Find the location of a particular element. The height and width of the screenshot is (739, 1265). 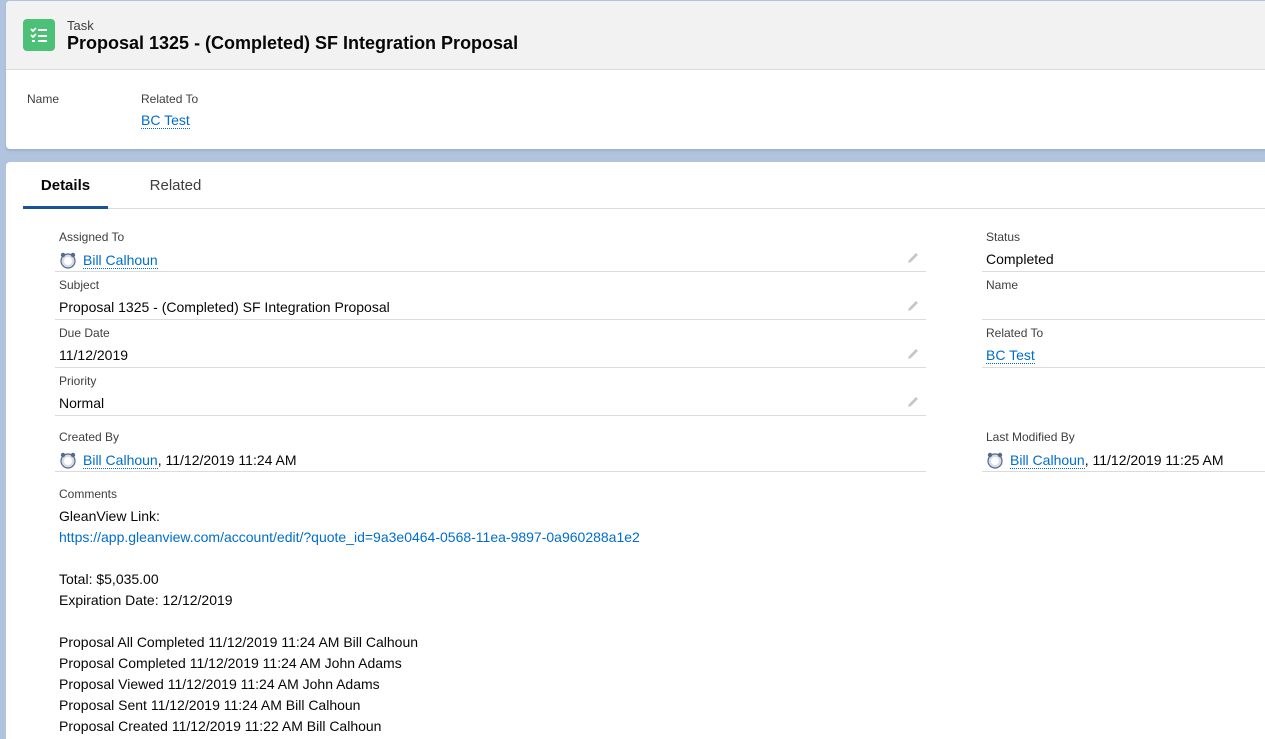

comment-line: GleanView Link: is located at coordinates (109, 516).